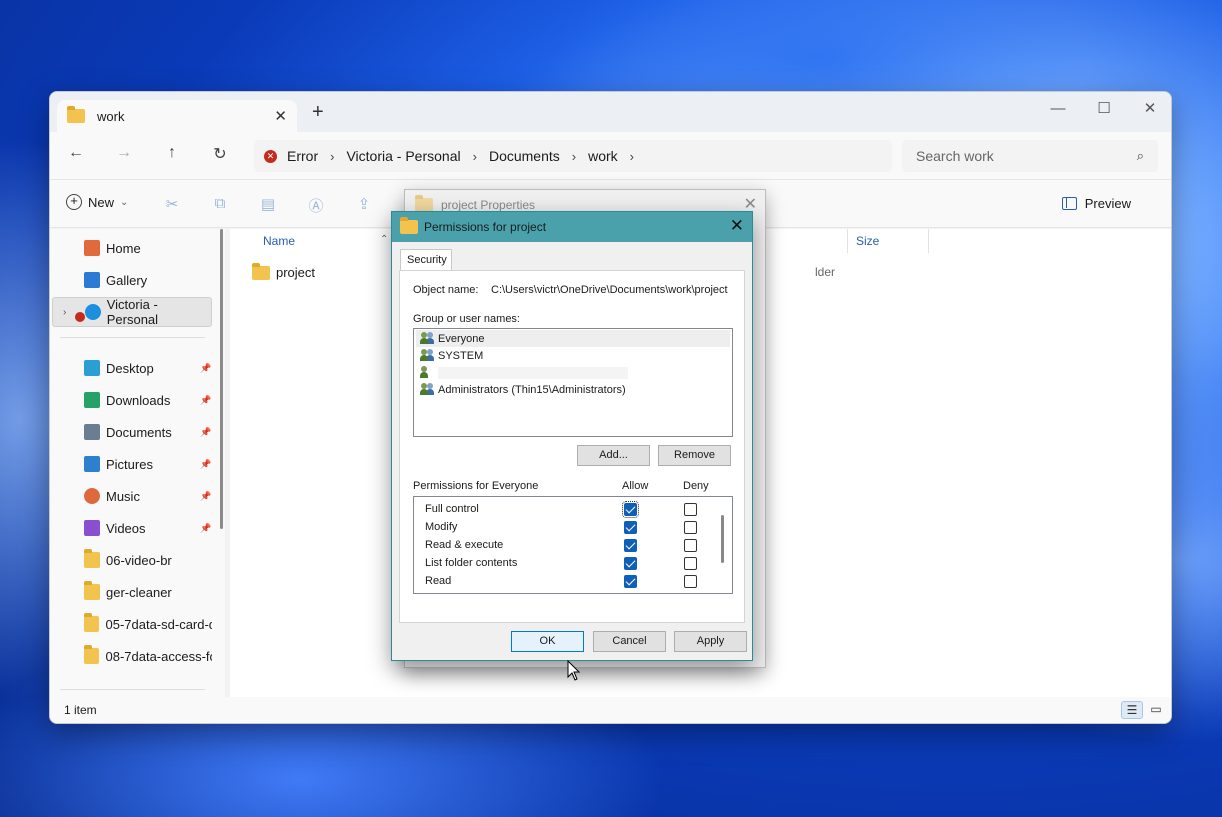 The image size is (1222, 817). Describe the element at coordinates (424, 203) in the screenshot. I see `folder-icon` at that location.